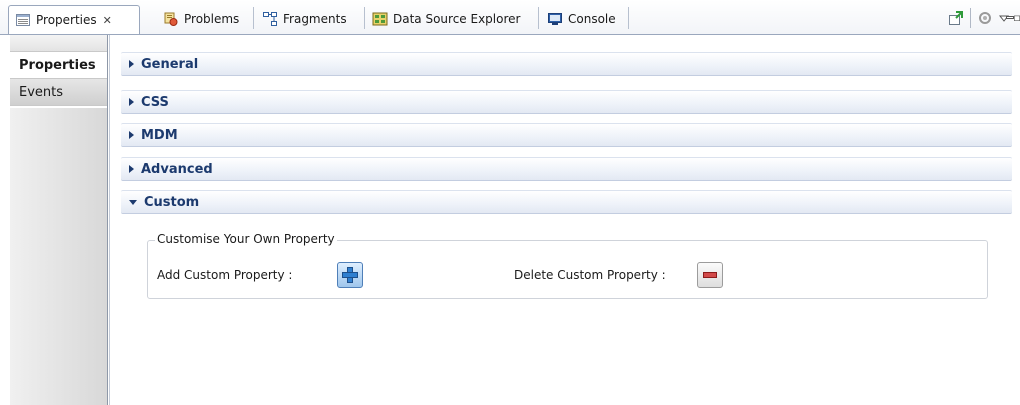 The height and width of the screenshot is (405, 1020). What do you see at coordinates (555, 19) in the screenshot?
I see `console-icon` at bounding box center [555, 19].